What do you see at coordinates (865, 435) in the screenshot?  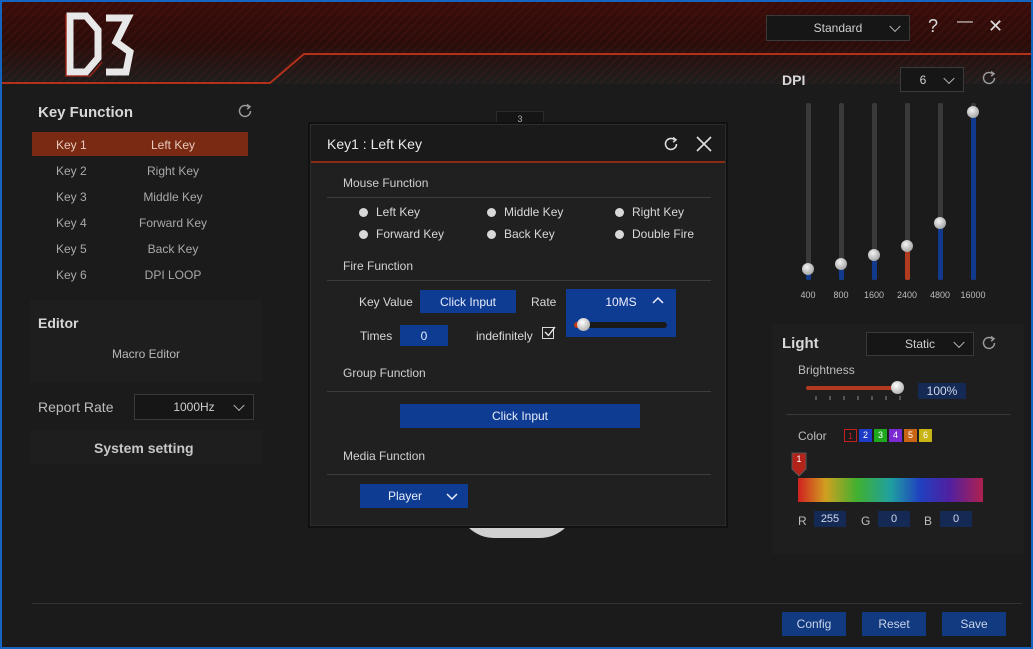 I see `color-swatch: 2` at bounding box center [865, 435].